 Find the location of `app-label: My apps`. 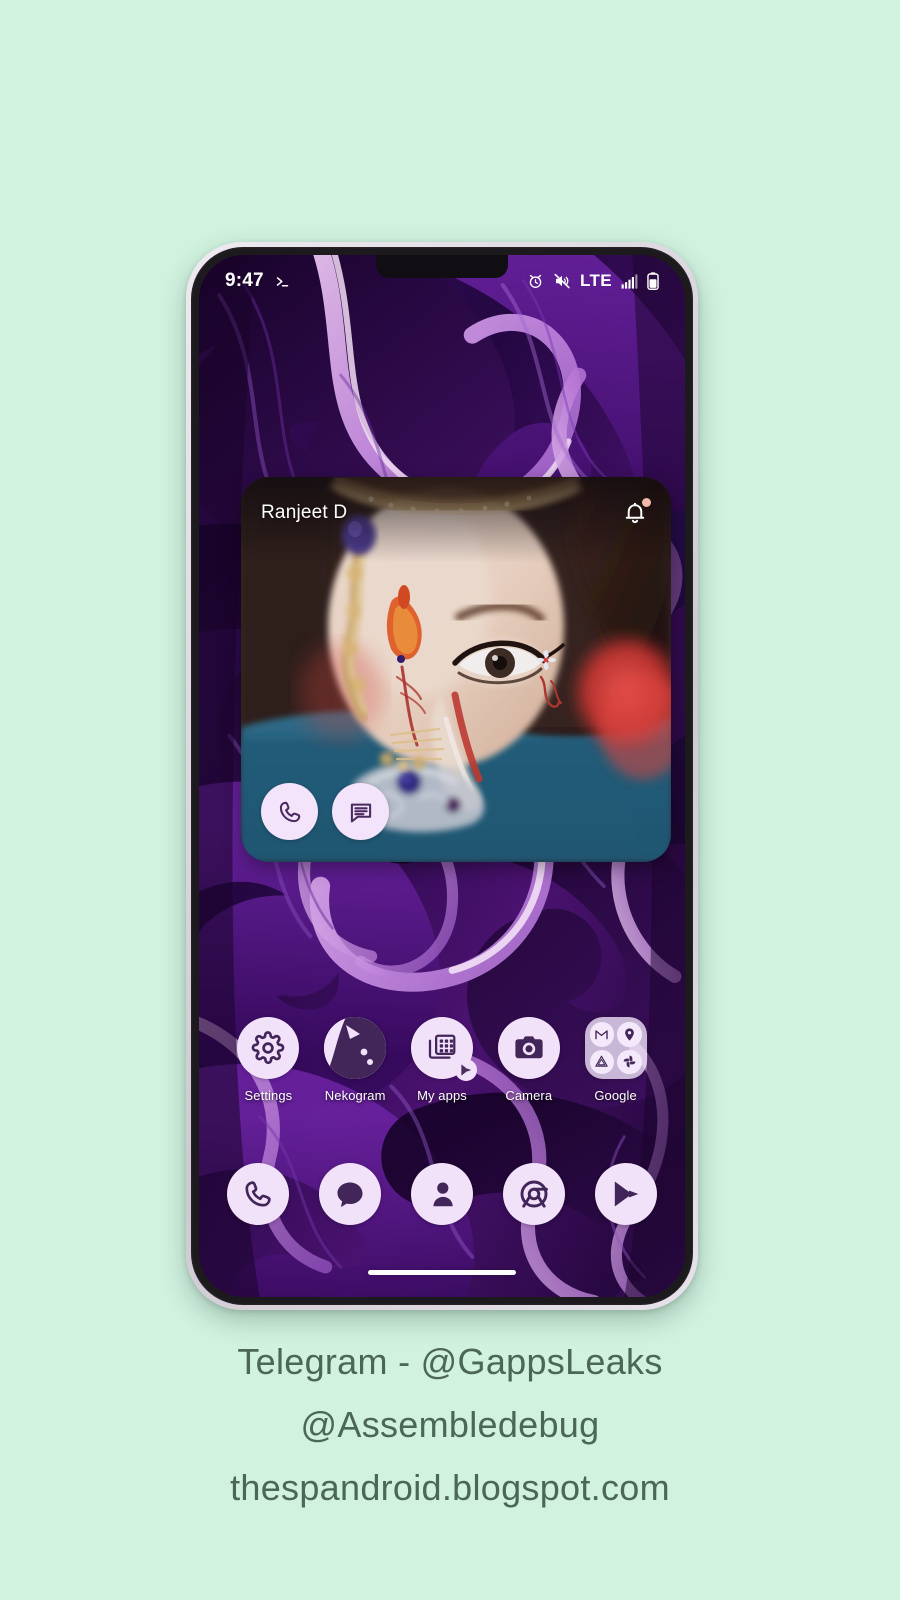

app-label: My apps is located at coordinates (442, 1095).